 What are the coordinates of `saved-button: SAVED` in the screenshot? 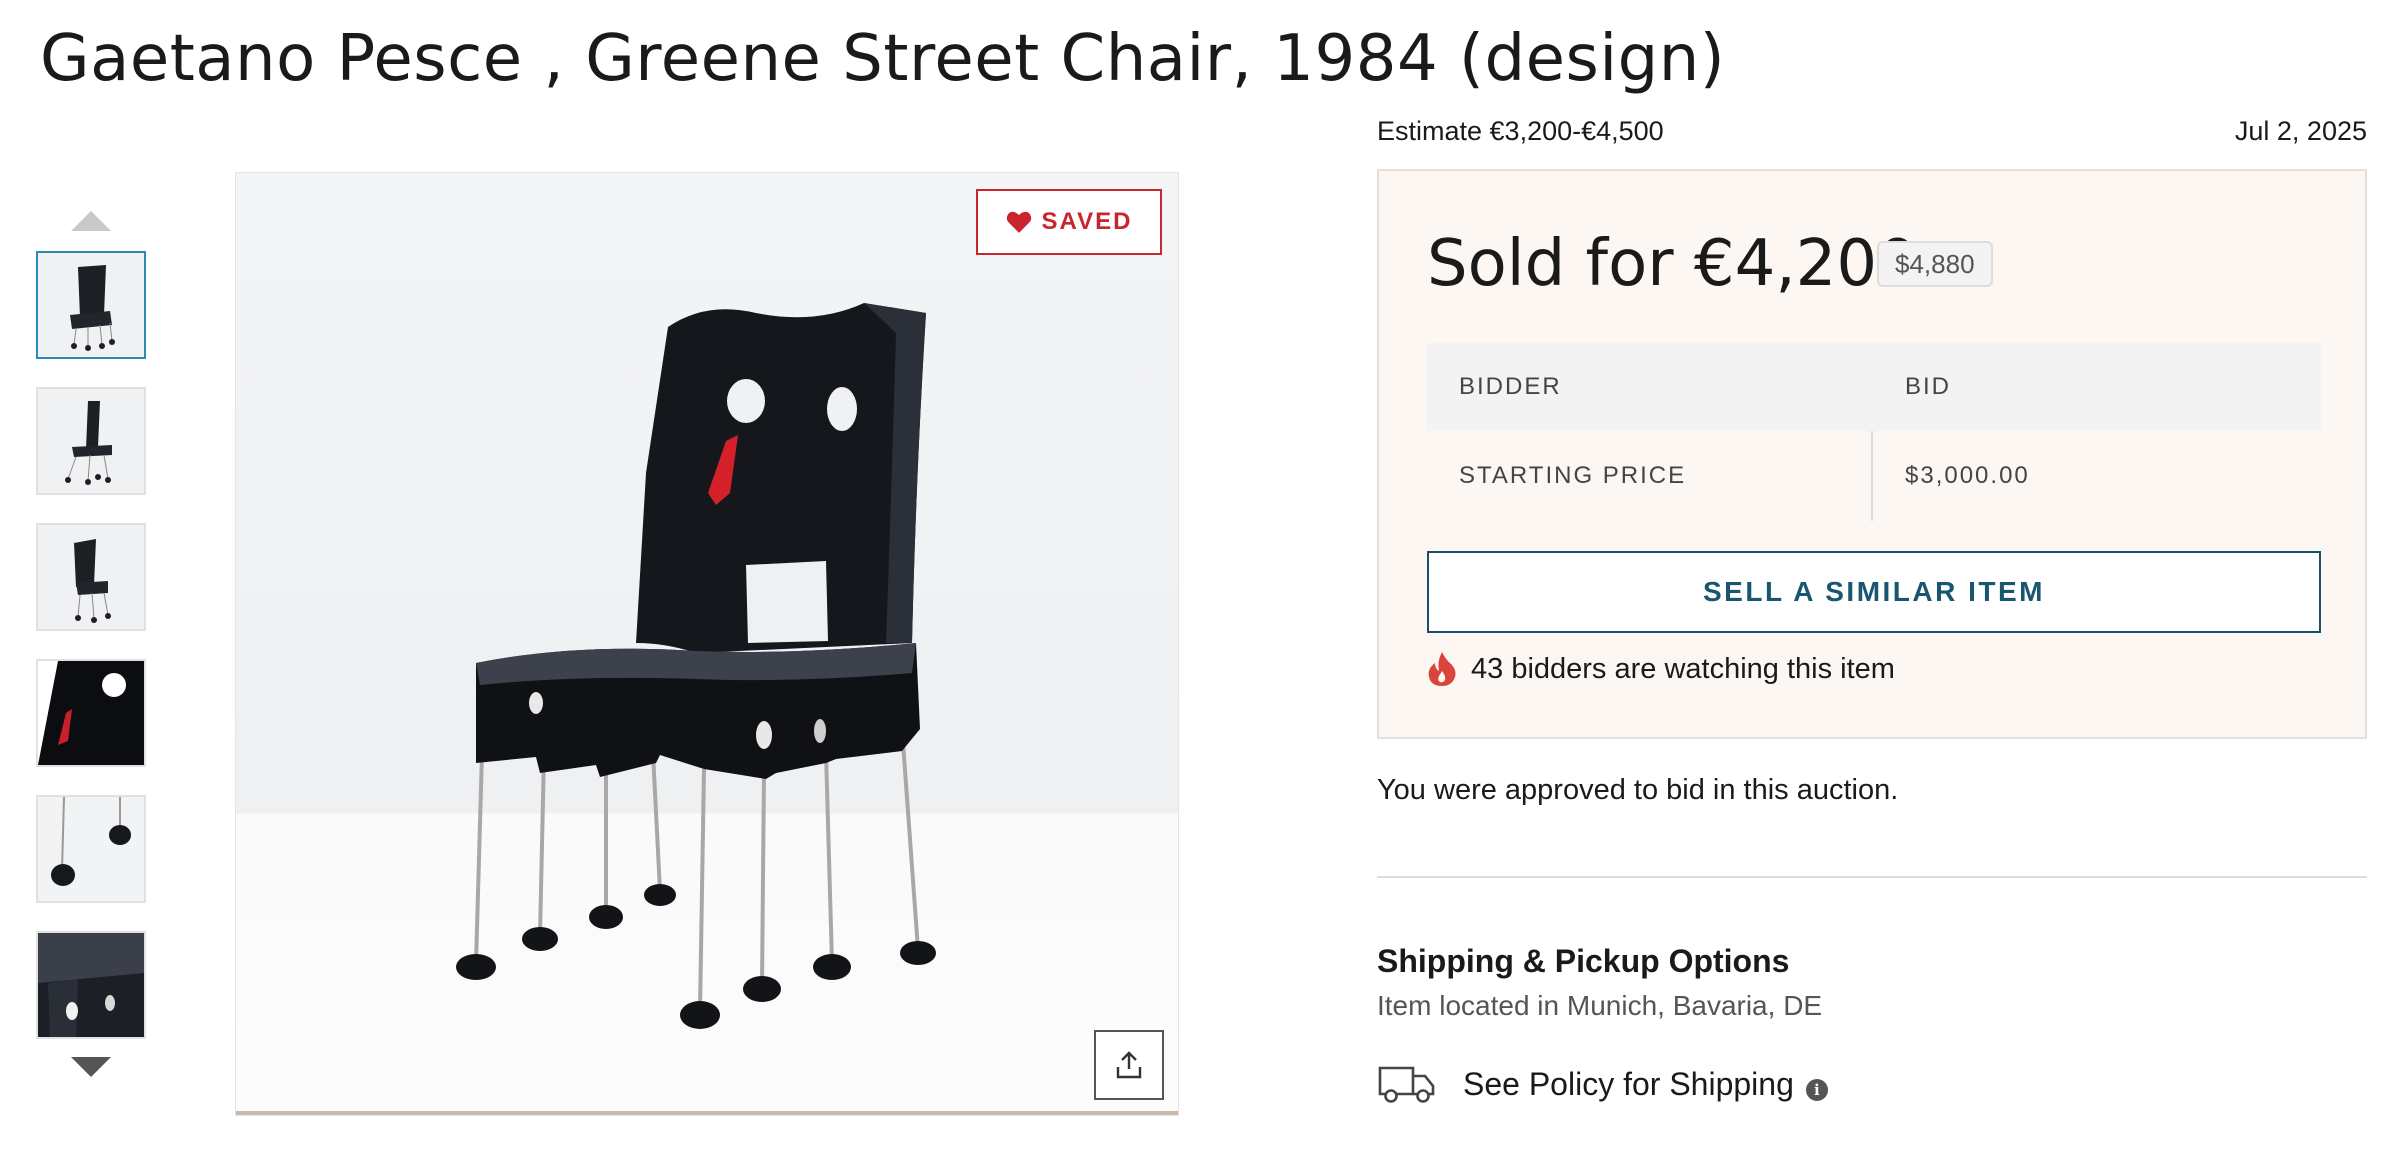 It's located at (1069, 222).